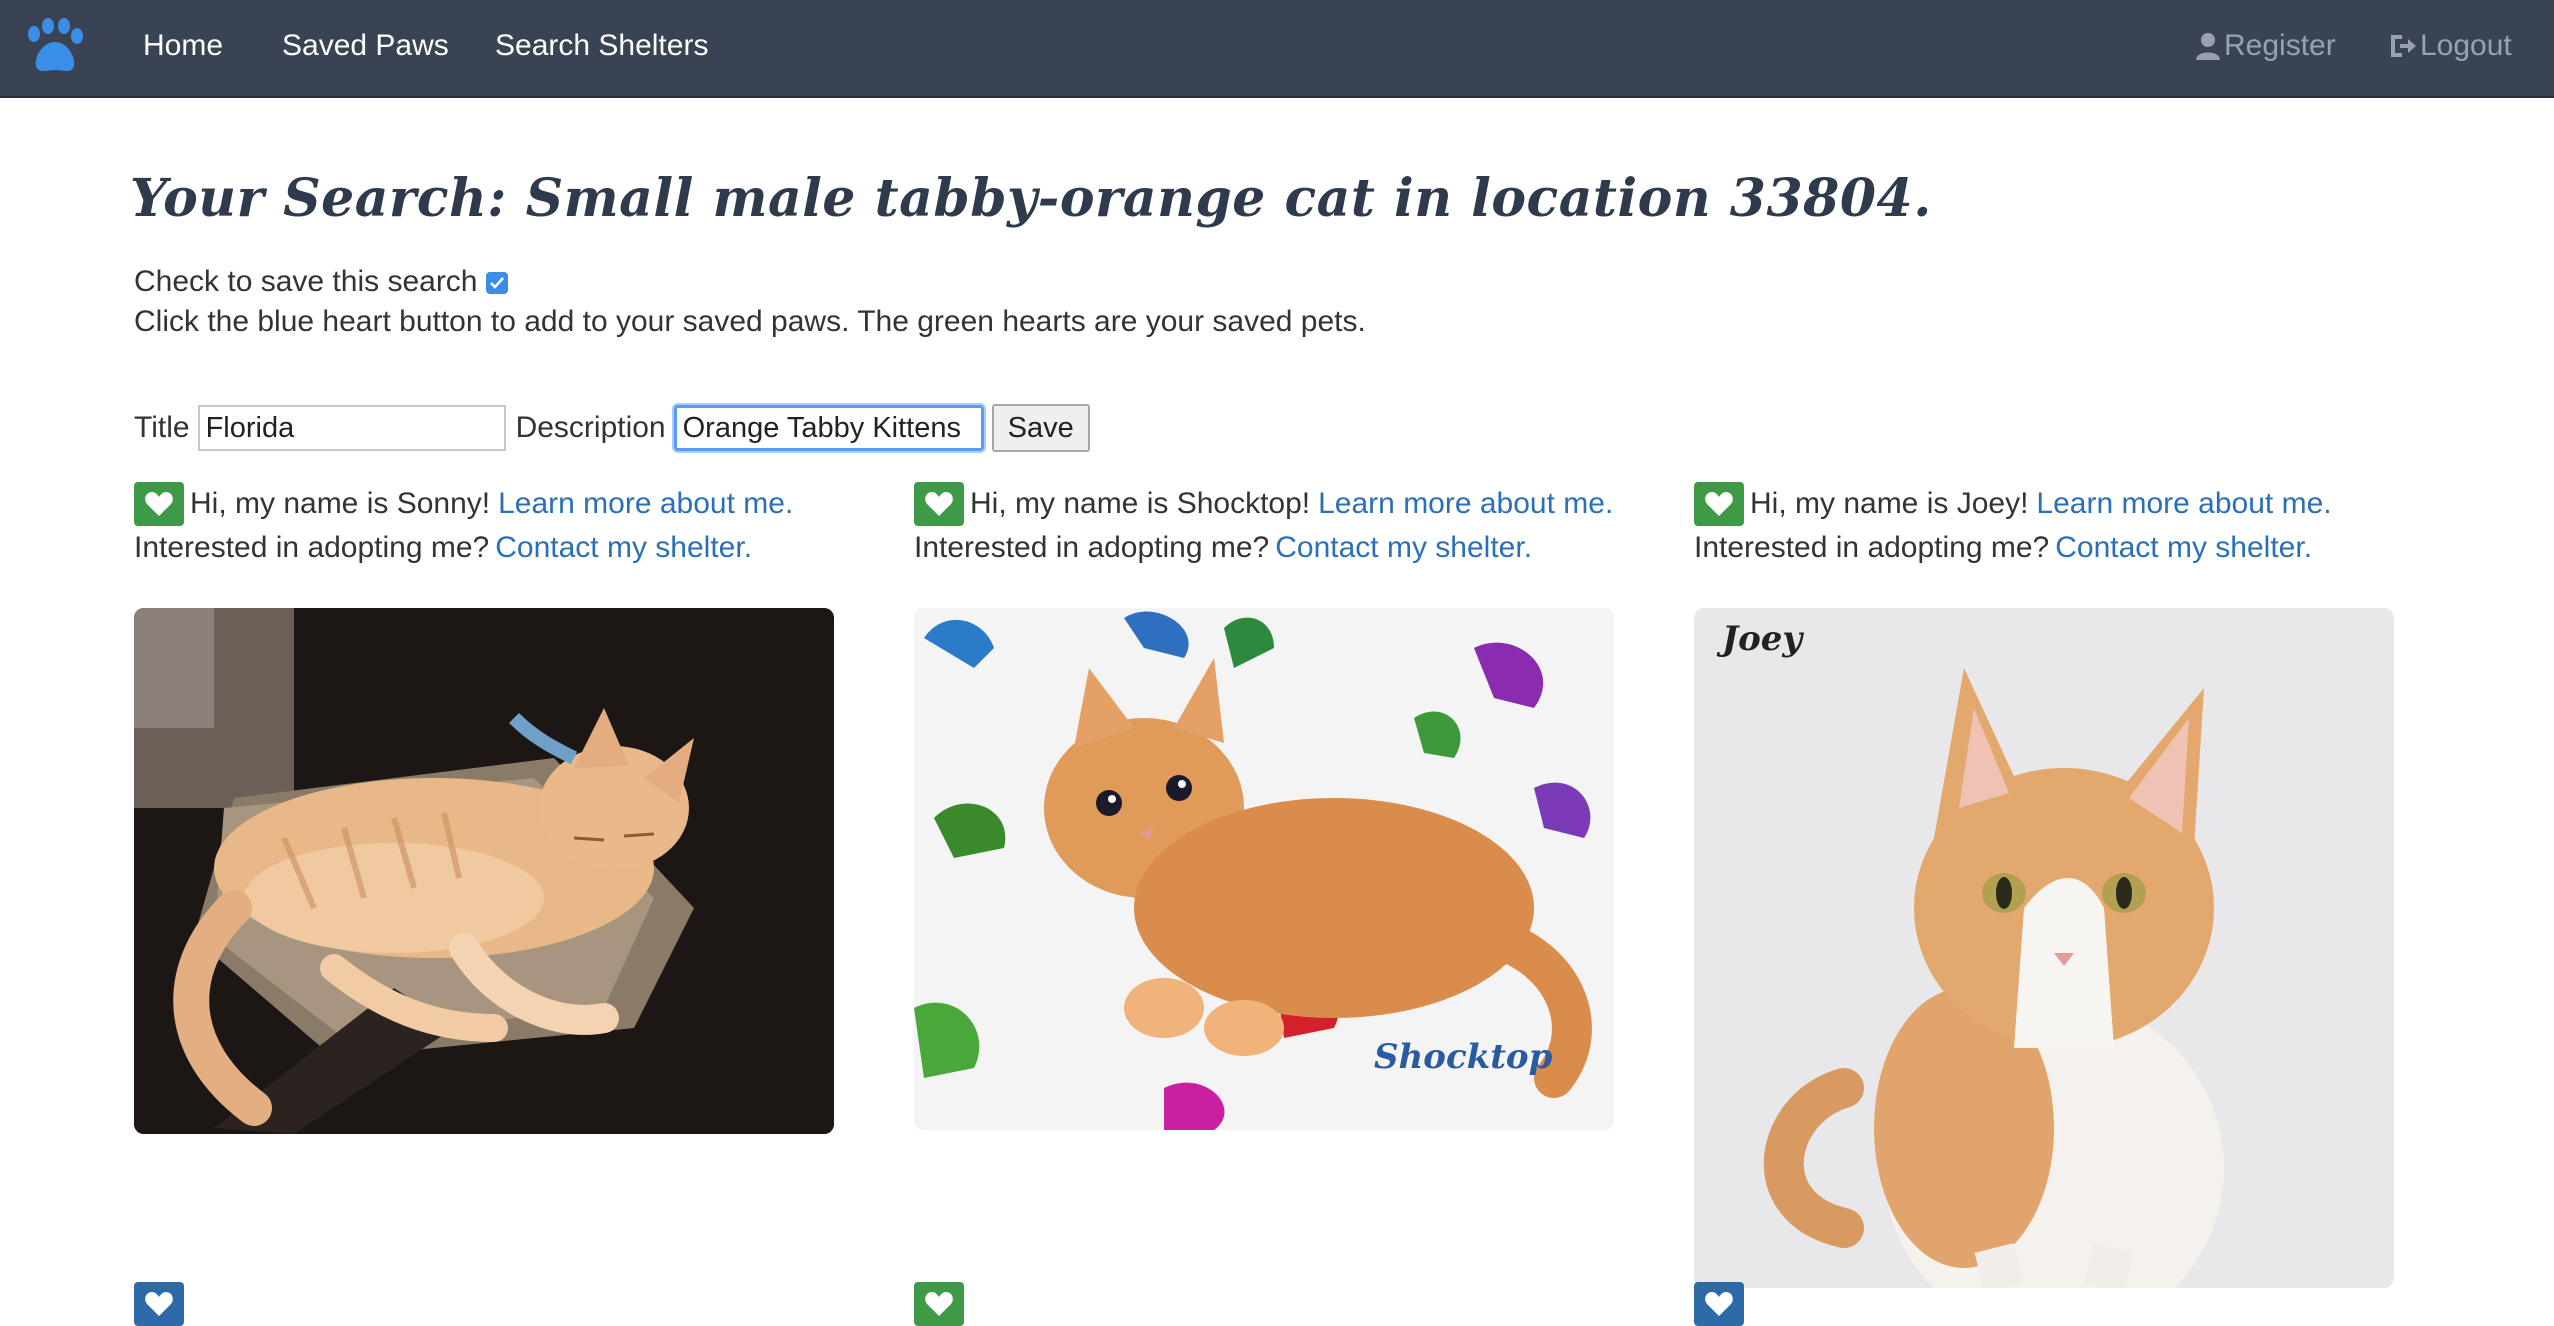  What do you see at coordinates (2208, 46) in the screenshot?
I see `user-icon` at bounding box center [2208, 46].